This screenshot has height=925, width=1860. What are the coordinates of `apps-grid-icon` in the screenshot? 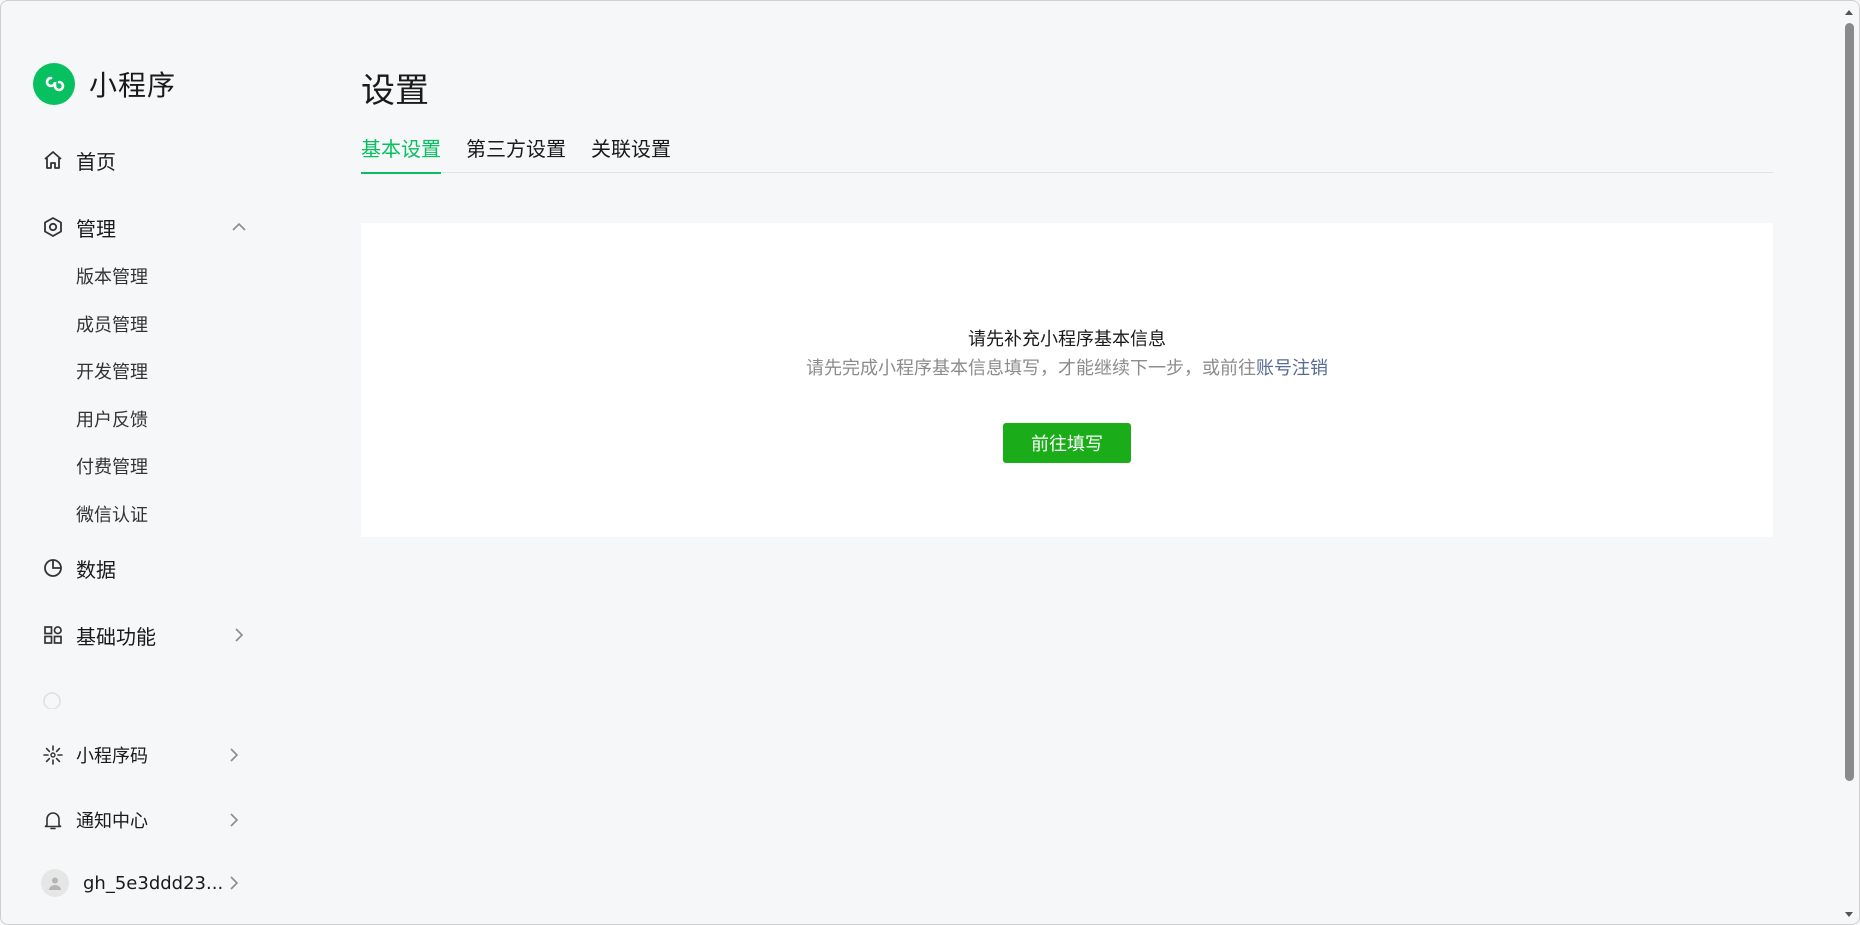 It's located at (53, 635).